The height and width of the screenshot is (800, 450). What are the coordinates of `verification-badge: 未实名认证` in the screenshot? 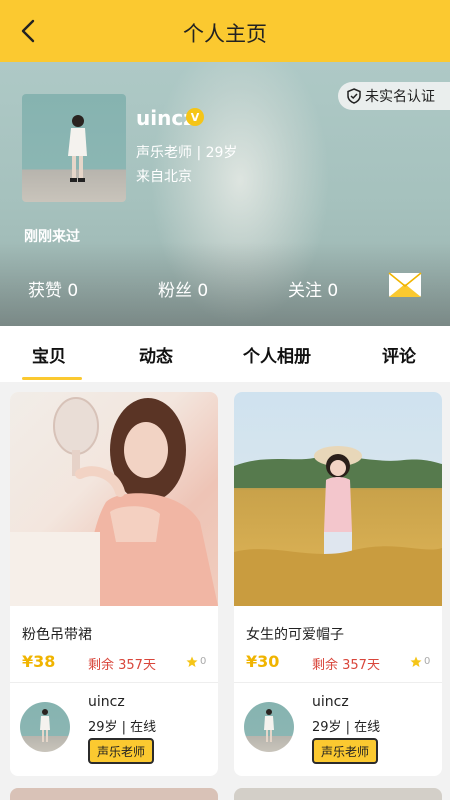 It's located at (394, 96).